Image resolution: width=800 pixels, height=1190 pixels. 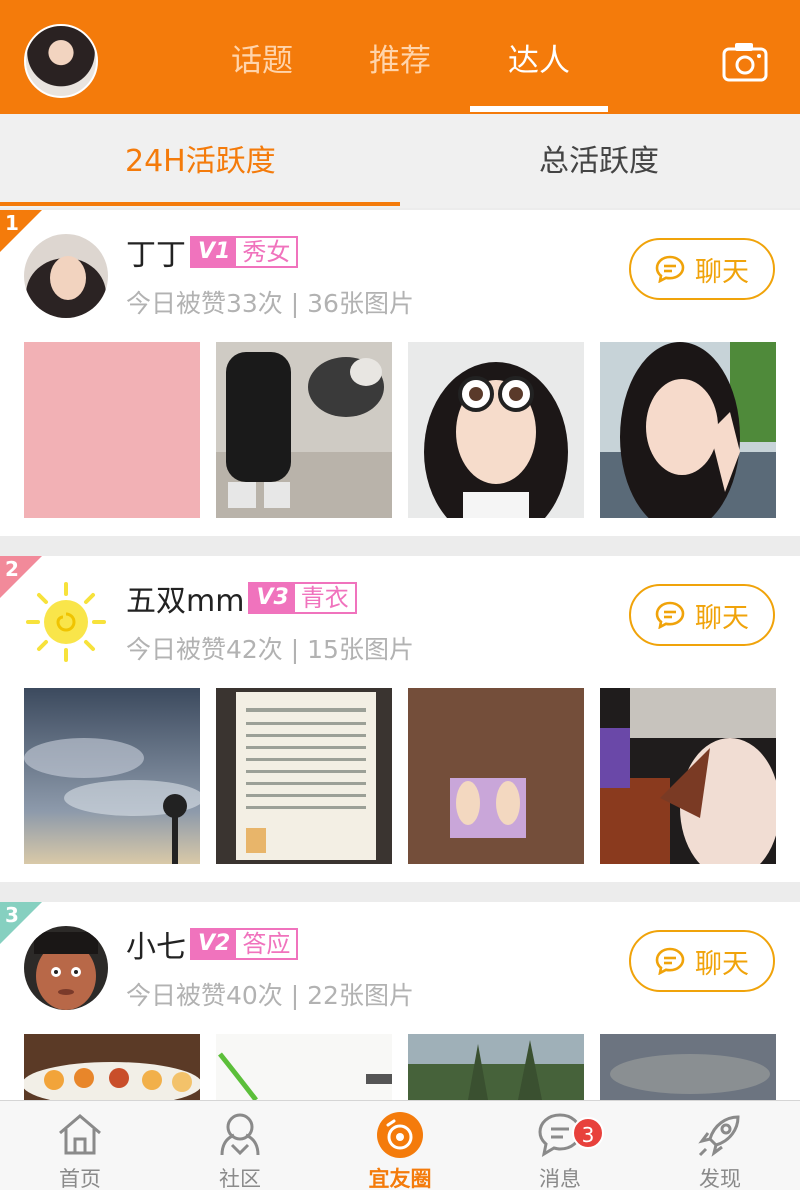 I want to click on rocket-icon, so click(x=719, y=1136).